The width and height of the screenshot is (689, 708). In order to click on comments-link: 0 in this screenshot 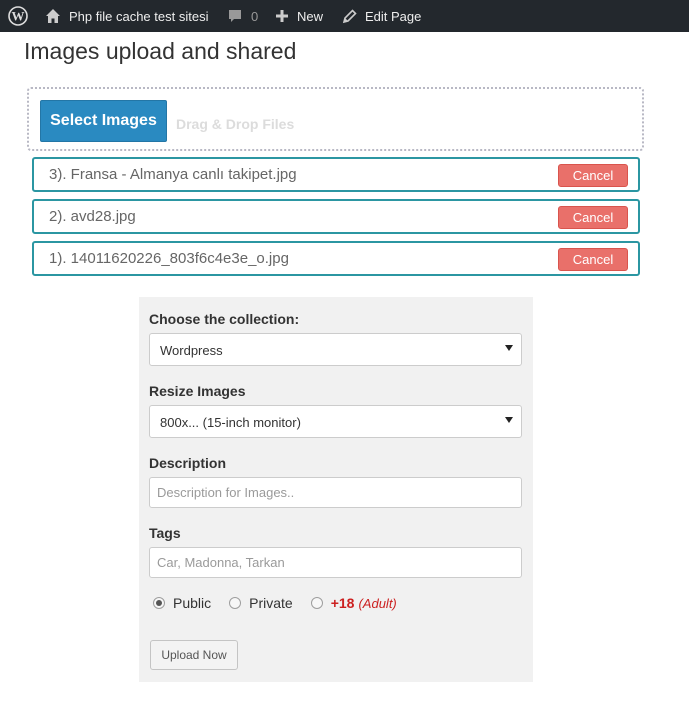, I will do `click(242, 16)`.